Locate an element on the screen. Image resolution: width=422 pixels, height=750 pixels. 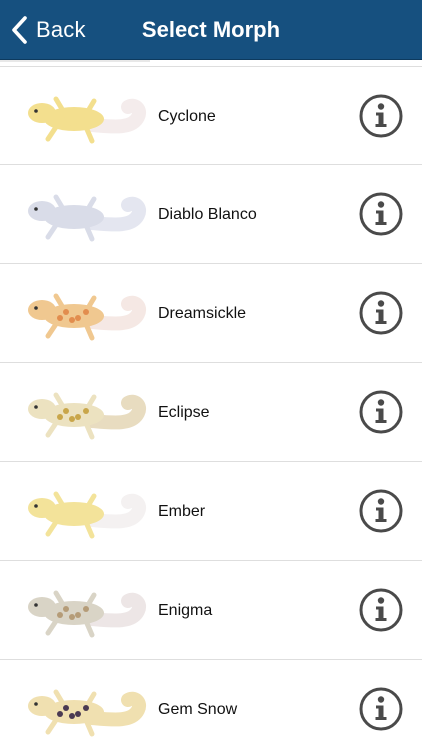
morph-name: Gem Snow is located at coordinates (198, 709).